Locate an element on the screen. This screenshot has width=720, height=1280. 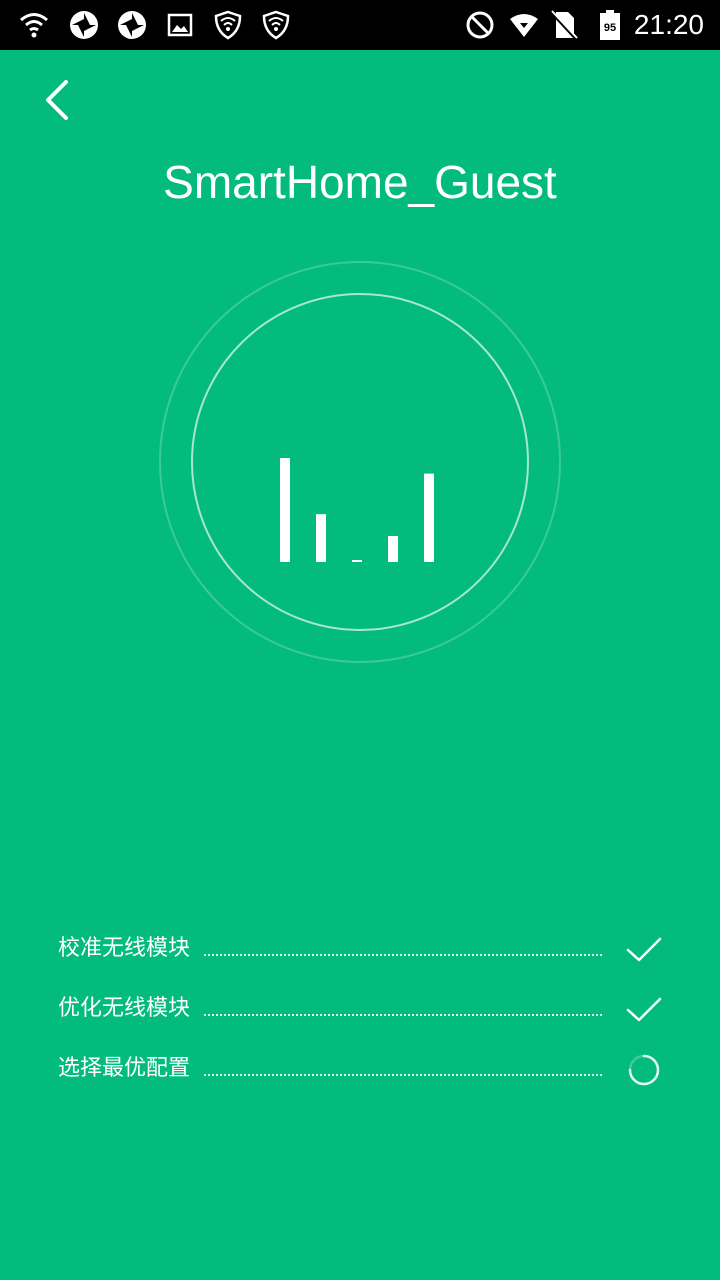
no-sim-icon is located at coordinates (564, 25).